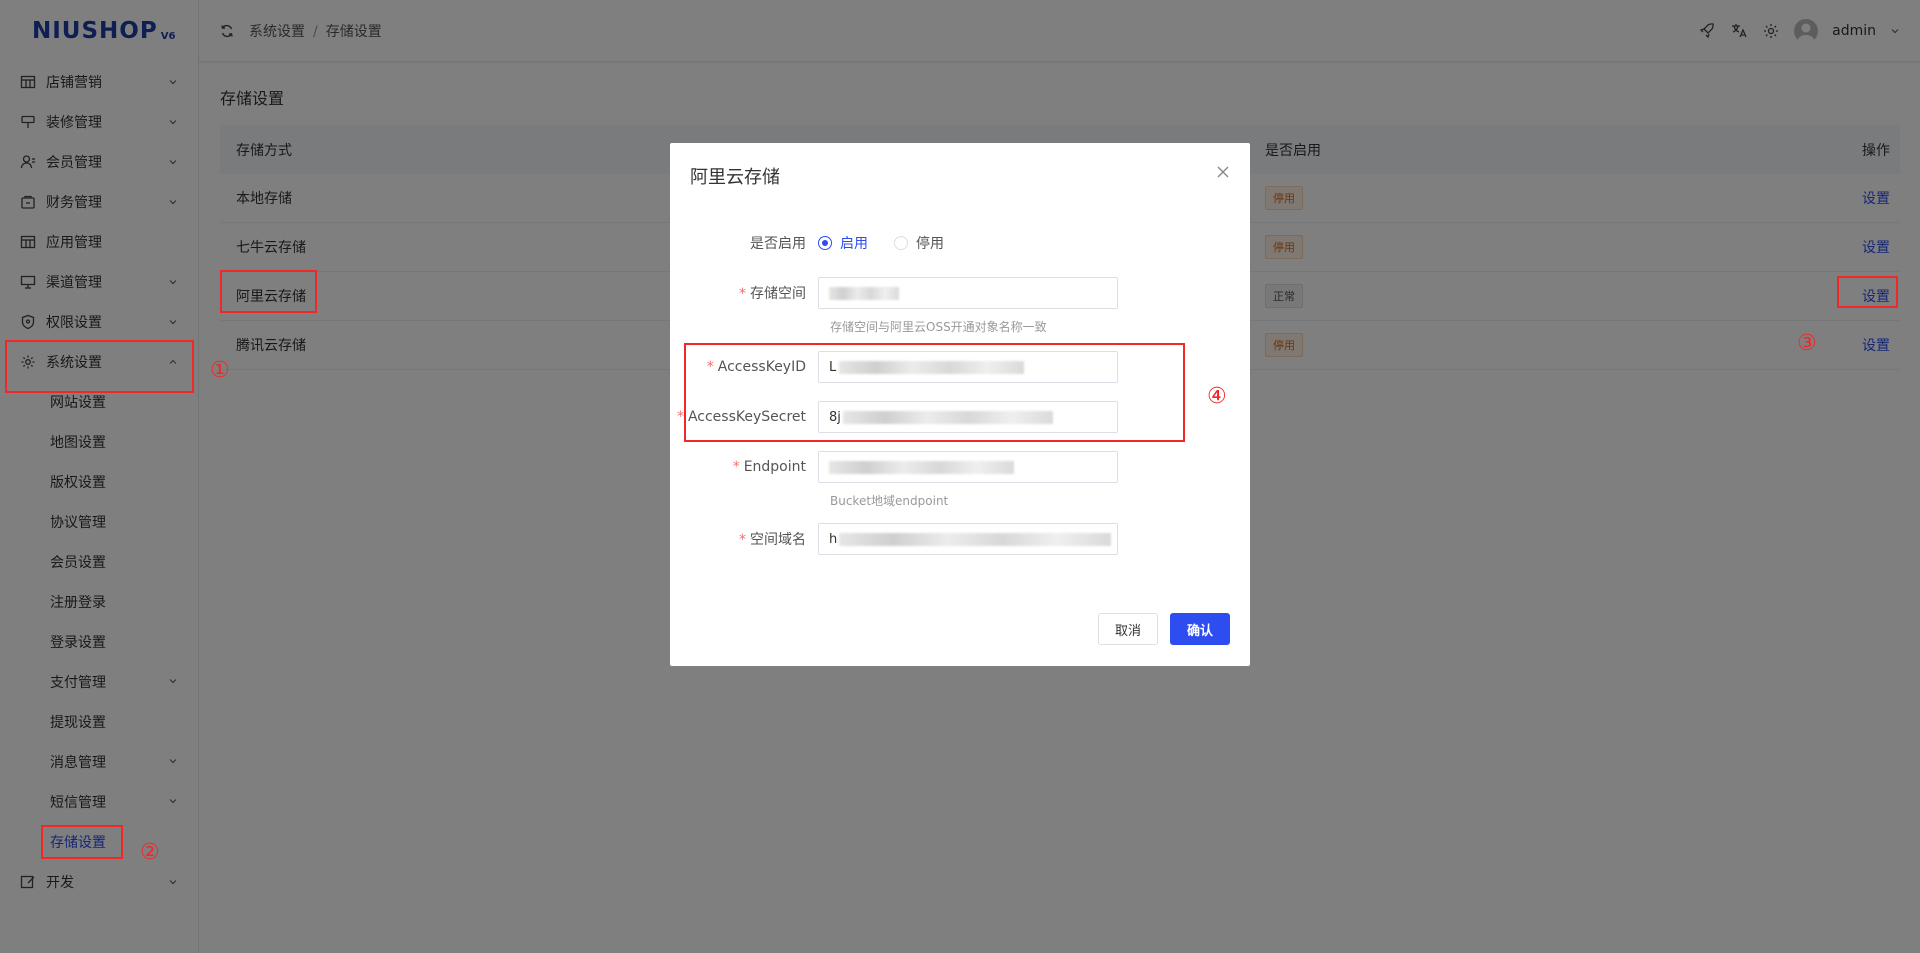 Image resolution: width=1920 pixels, height=953 pixels. What do you see at coordinates (220, 370) in the screenshot?
I see `annotation-number: ①` at bounding box center [220, 370].